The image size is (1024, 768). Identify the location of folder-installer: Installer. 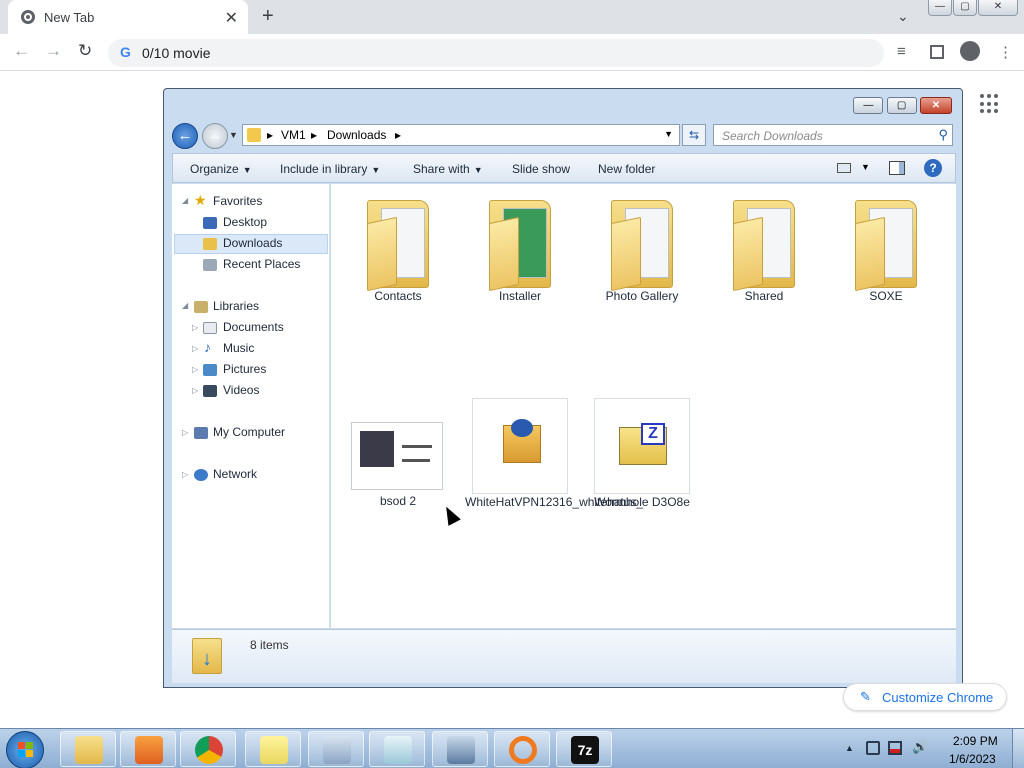
(520, 249).